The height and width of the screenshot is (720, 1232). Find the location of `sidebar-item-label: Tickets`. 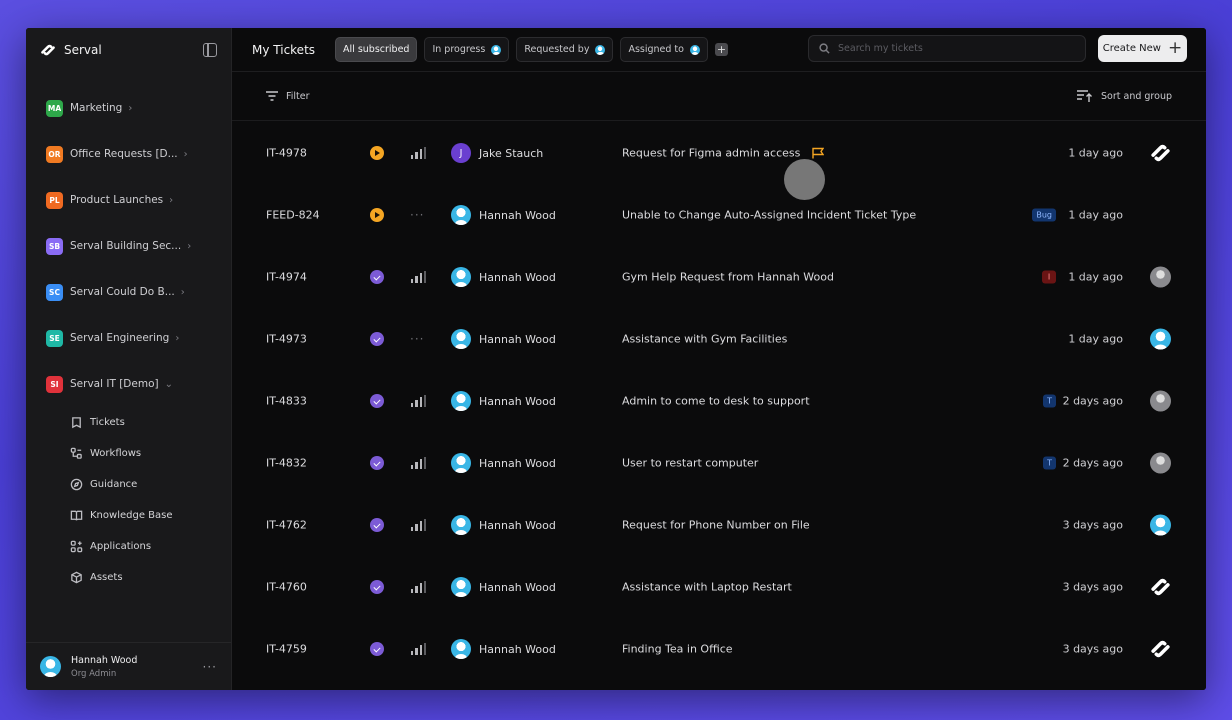

sidebar-item-label: Tickets is located at coordinates (107, 422).